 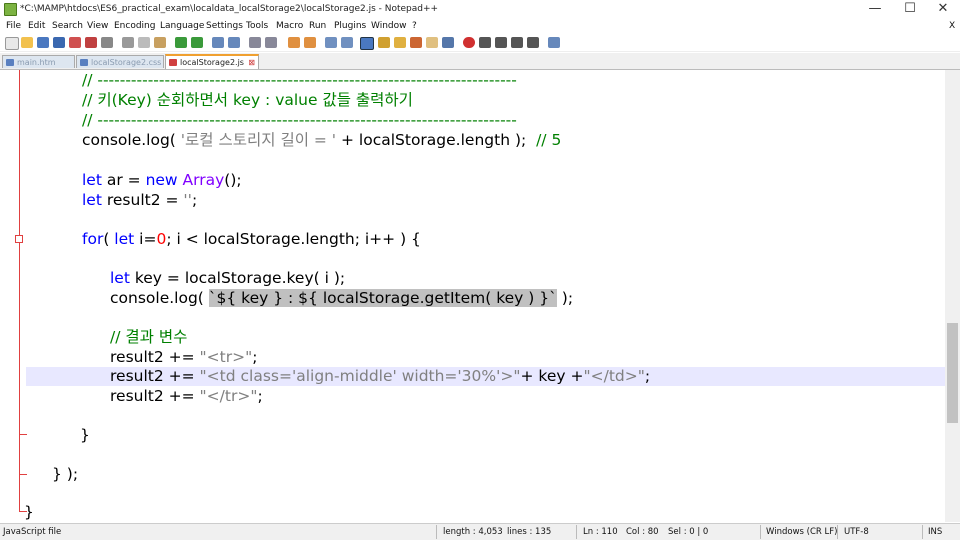 I want to click on redo-icon, so click(x=197, y=42).